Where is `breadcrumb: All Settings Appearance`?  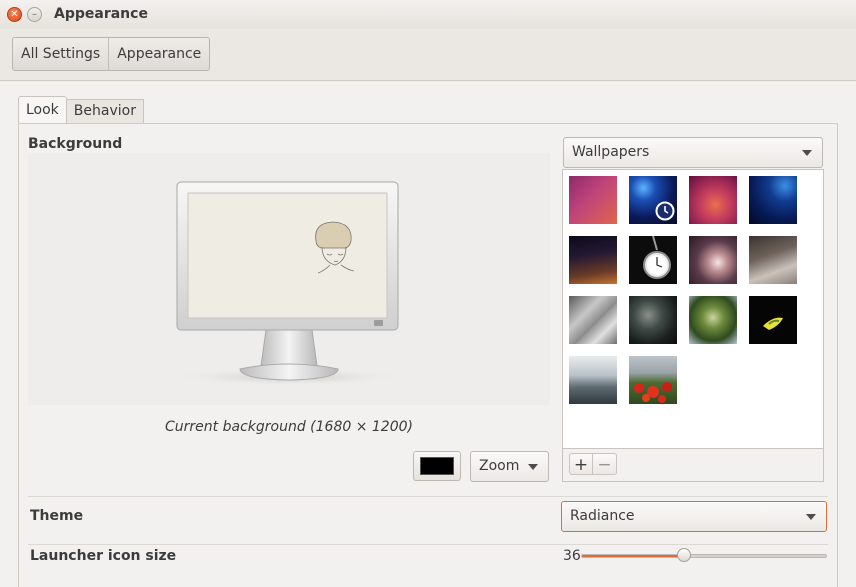 breadcrumb: All Settings Appearance is located at coordinates (111, 54).